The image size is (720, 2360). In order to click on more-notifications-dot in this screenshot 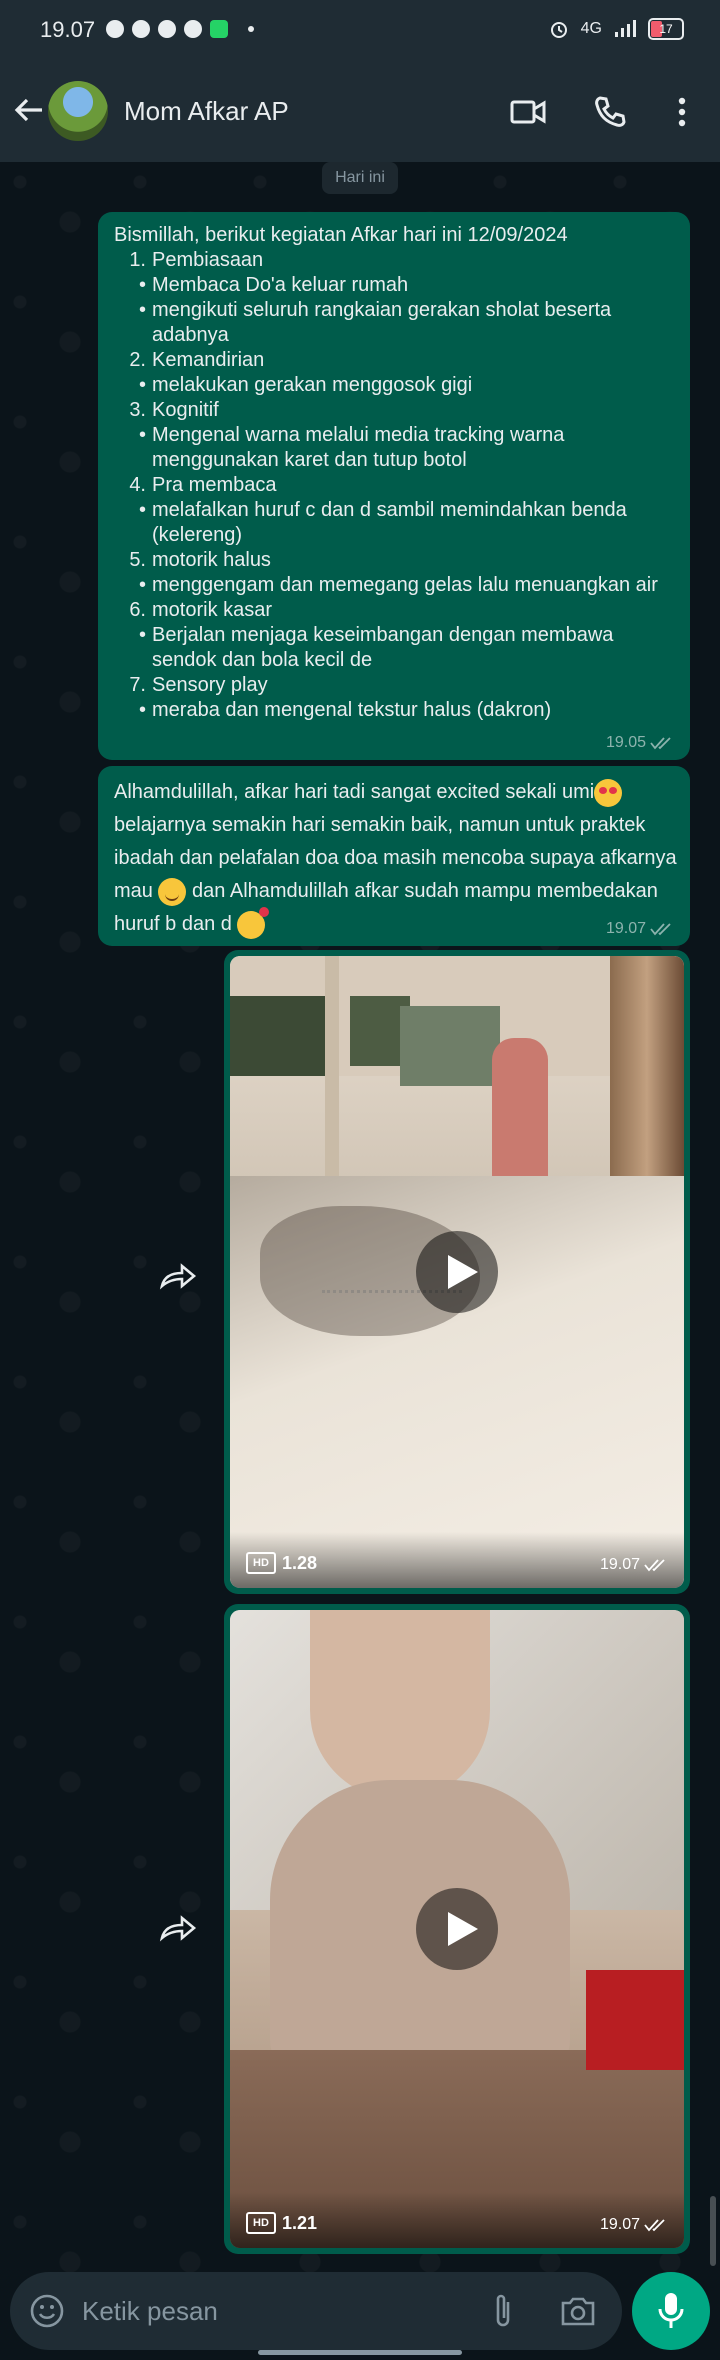, I will do `click(251, 29)`.